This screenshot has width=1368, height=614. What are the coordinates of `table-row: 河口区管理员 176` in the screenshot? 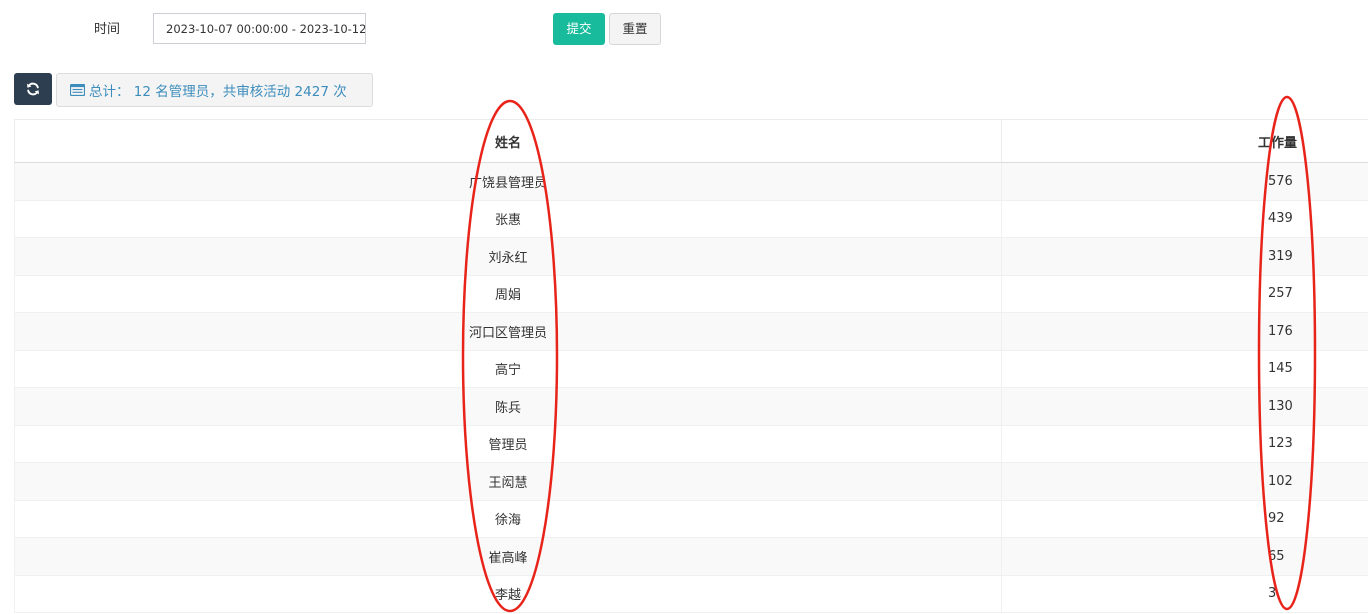 It's located at (691, 331).